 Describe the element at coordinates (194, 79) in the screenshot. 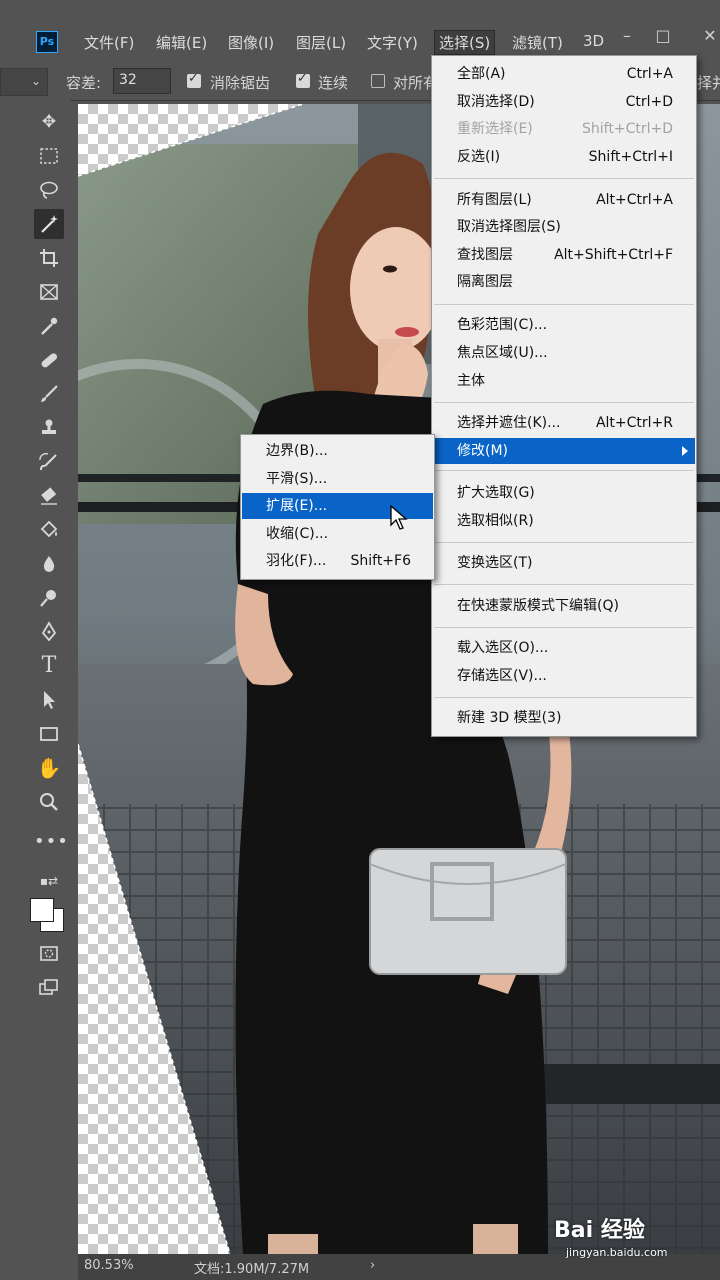

I see `anti-alias-checkbox` at that location.